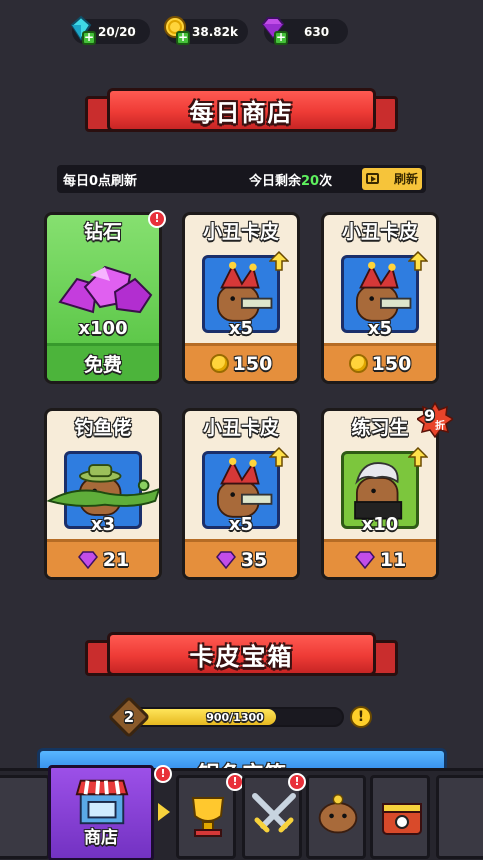 The width and height of the screenshot is (483, 860). What do you see at coordinates (164, 812) in the screenshot?
I see `nav-arrow-icon` at bounding box center [164, 812].